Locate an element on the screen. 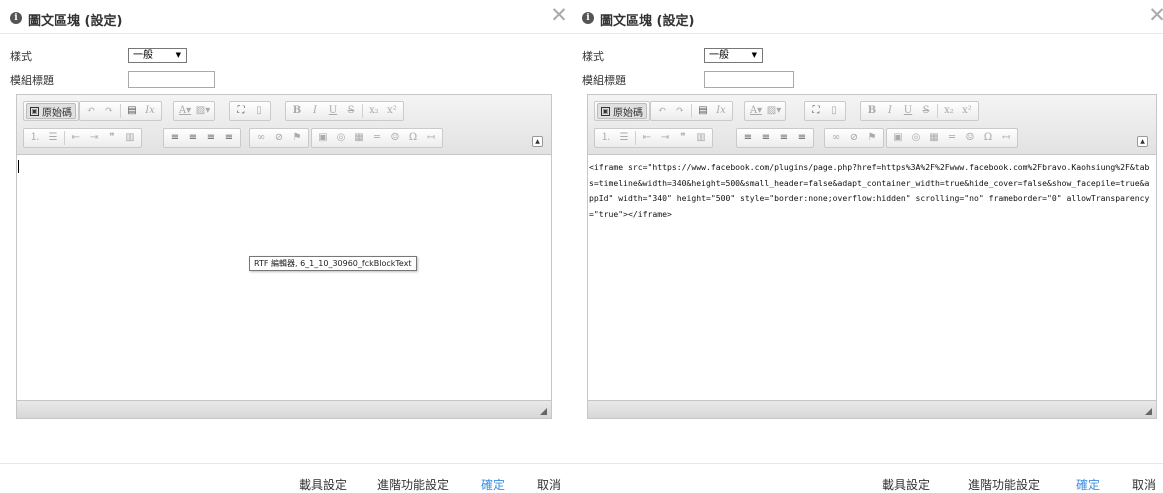 Image resolution: width=1163 pixels, height=493 pixels. toolbar-separator is located at coordinates (120, 111).